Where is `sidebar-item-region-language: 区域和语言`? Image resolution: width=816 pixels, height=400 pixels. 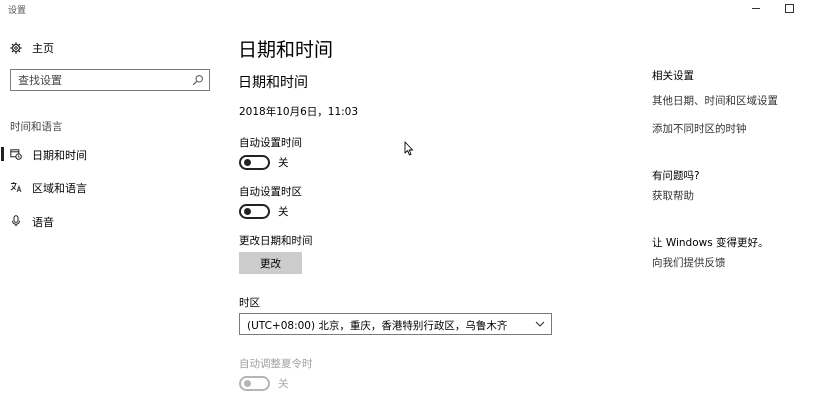 sidebar-item-region-language: 区域和语言 is located at coordinates (112, 187).